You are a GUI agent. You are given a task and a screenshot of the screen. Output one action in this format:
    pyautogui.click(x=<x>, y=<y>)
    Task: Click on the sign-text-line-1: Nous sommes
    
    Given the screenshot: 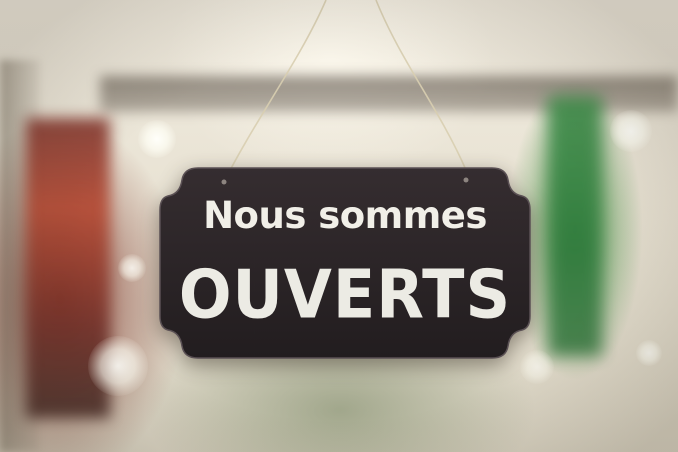 What is the action you would take?
    pyautogui.click(x=345, y=215)
    